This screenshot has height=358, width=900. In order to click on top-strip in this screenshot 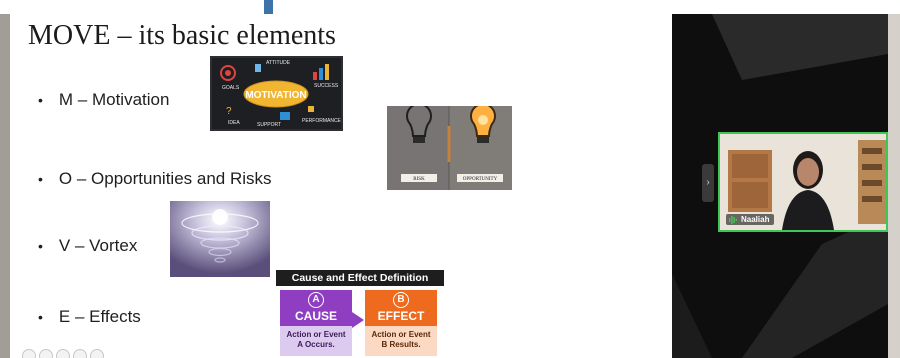, I will do `click(450, 7)`.